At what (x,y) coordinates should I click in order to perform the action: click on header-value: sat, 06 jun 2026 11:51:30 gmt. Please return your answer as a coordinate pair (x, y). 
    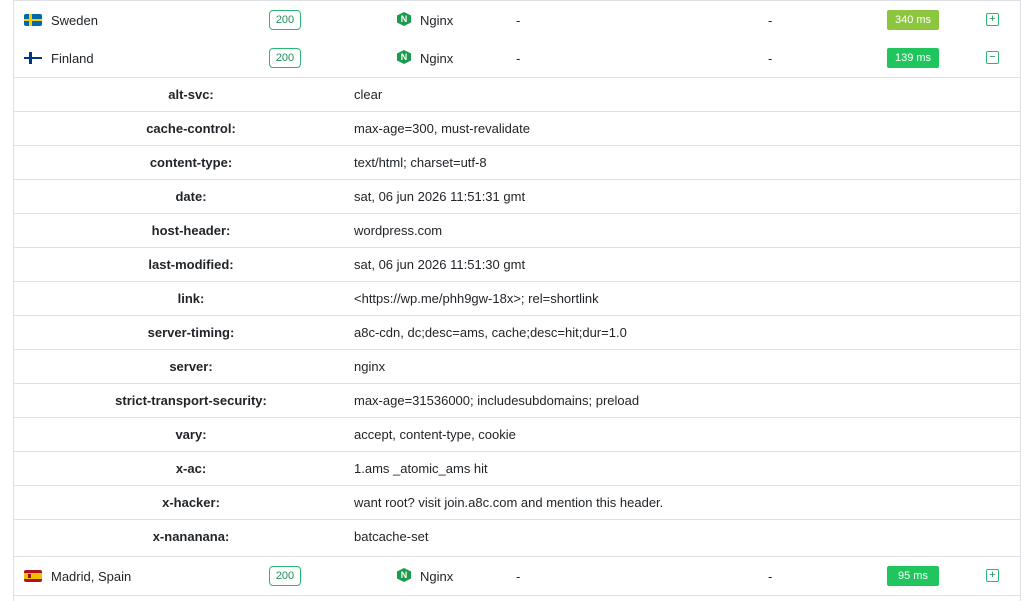
    Looking at the image, I should click on (440, 264).